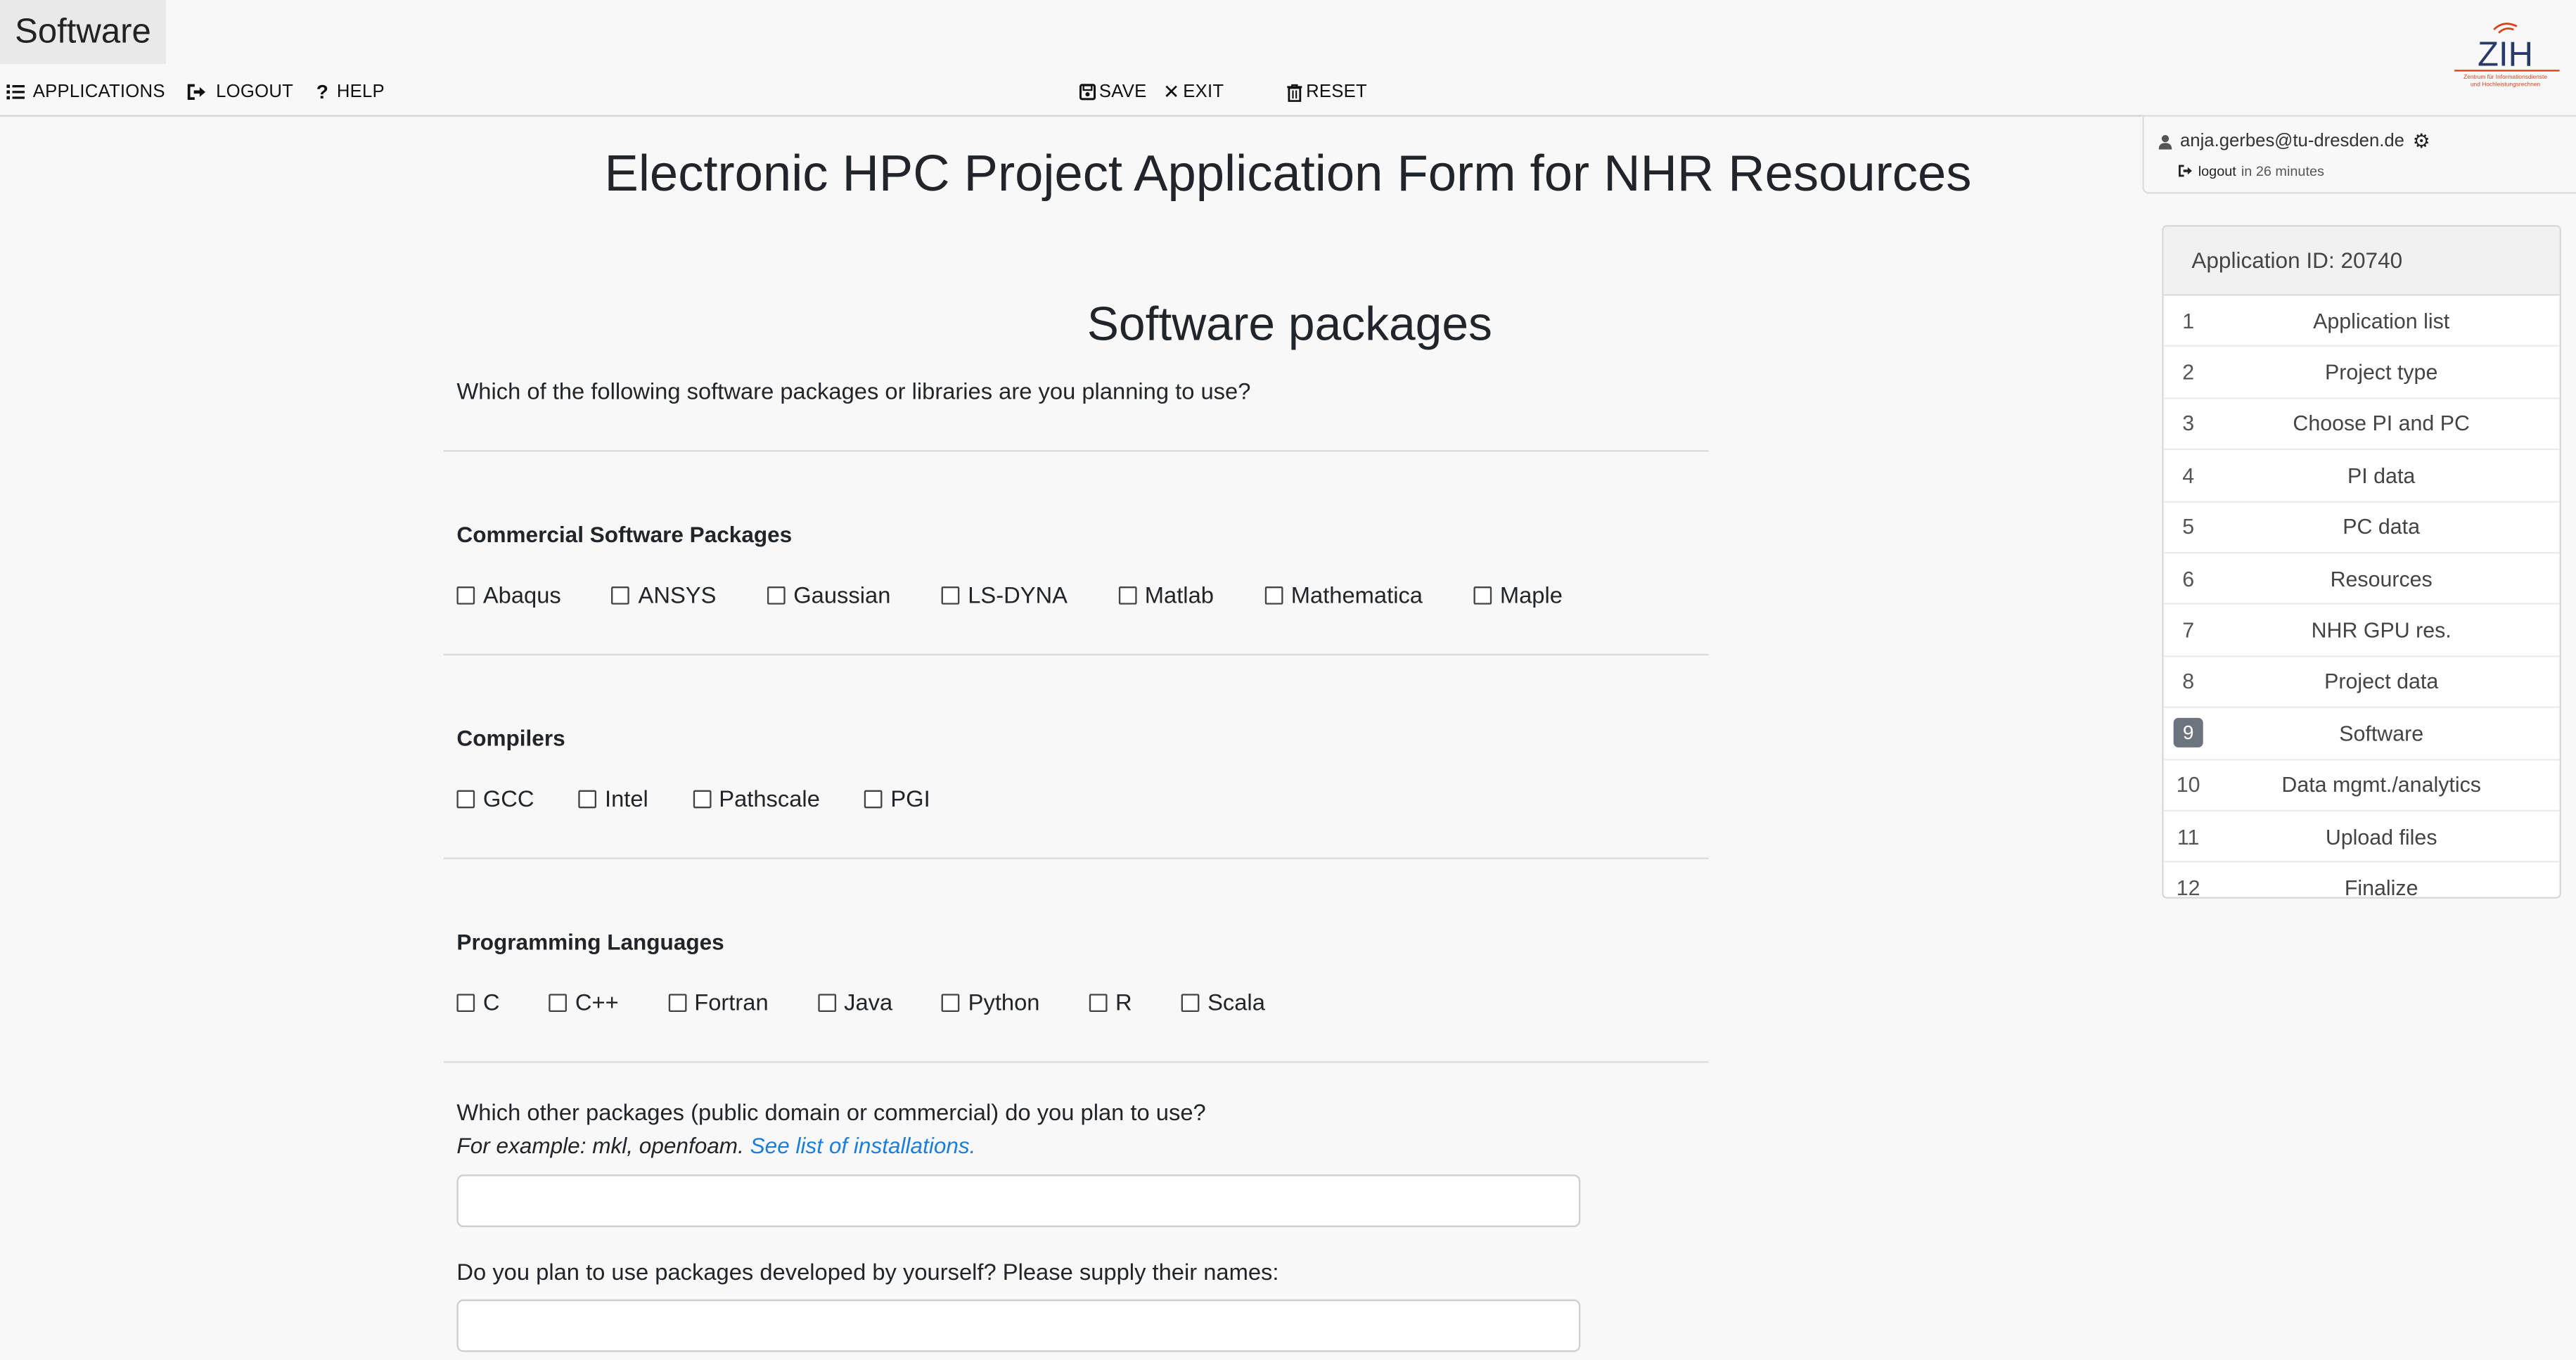  What do you see at coordinates (509, 595) in the screenshot?
I see `option-abaqus: Abaqus` at bounding box center [509, 595].